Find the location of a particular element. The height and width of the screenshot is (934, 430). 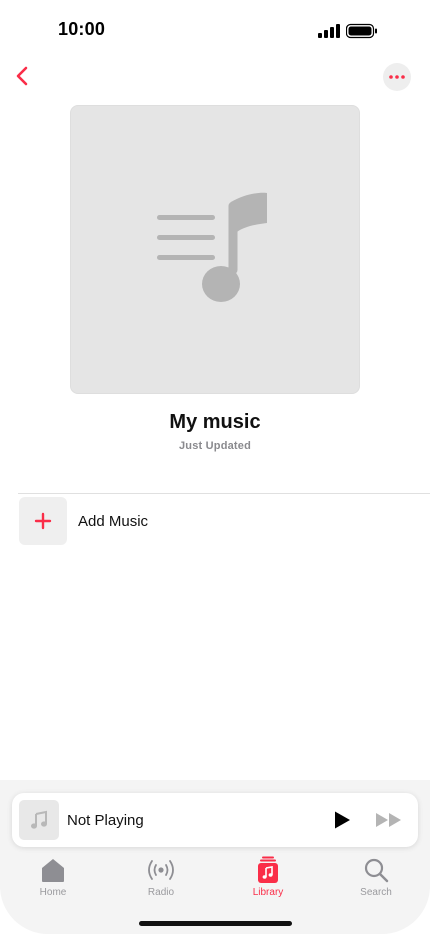

more-options-button is located at coordinates (397, 77).